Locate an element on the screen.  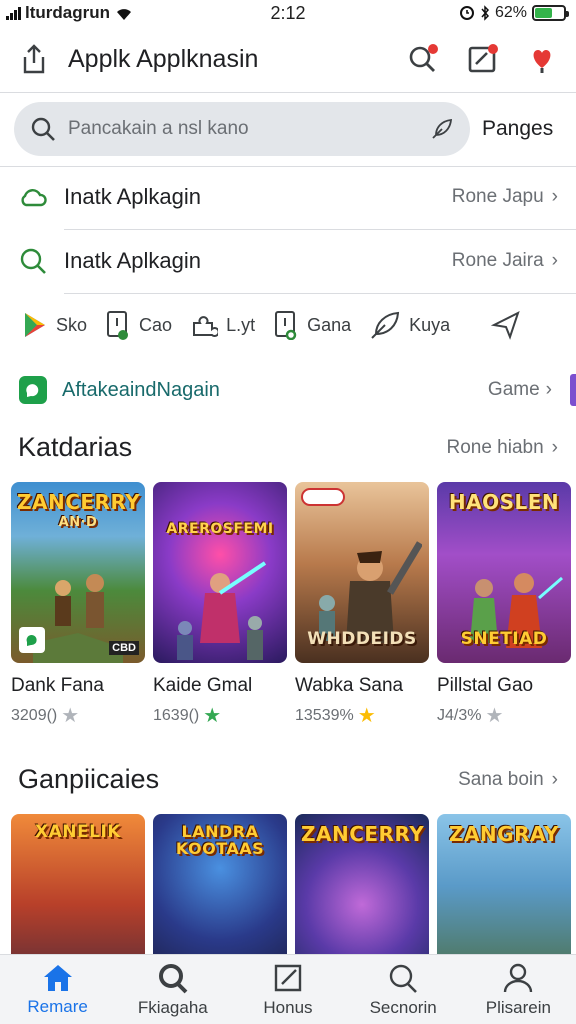
app-card-name: Pillstal Gao is located at coordinates (485, 685).